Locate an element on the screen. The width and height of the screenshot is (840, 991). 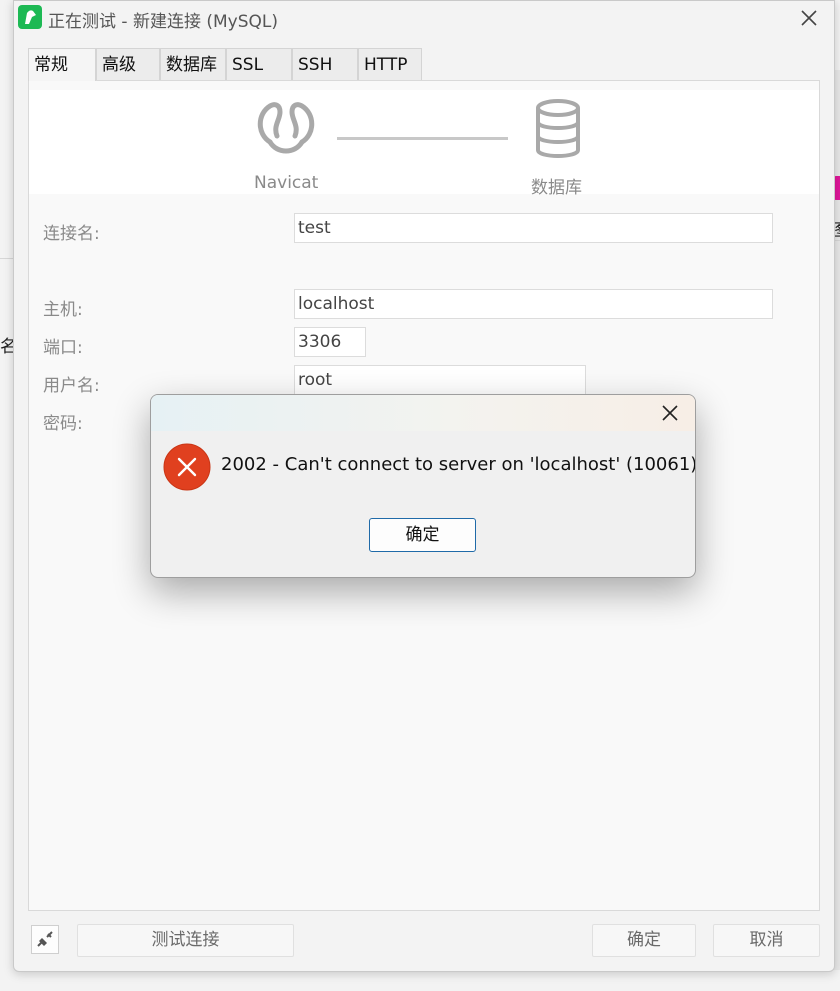
host-label: 主机: is located at coordinates (63, 310).